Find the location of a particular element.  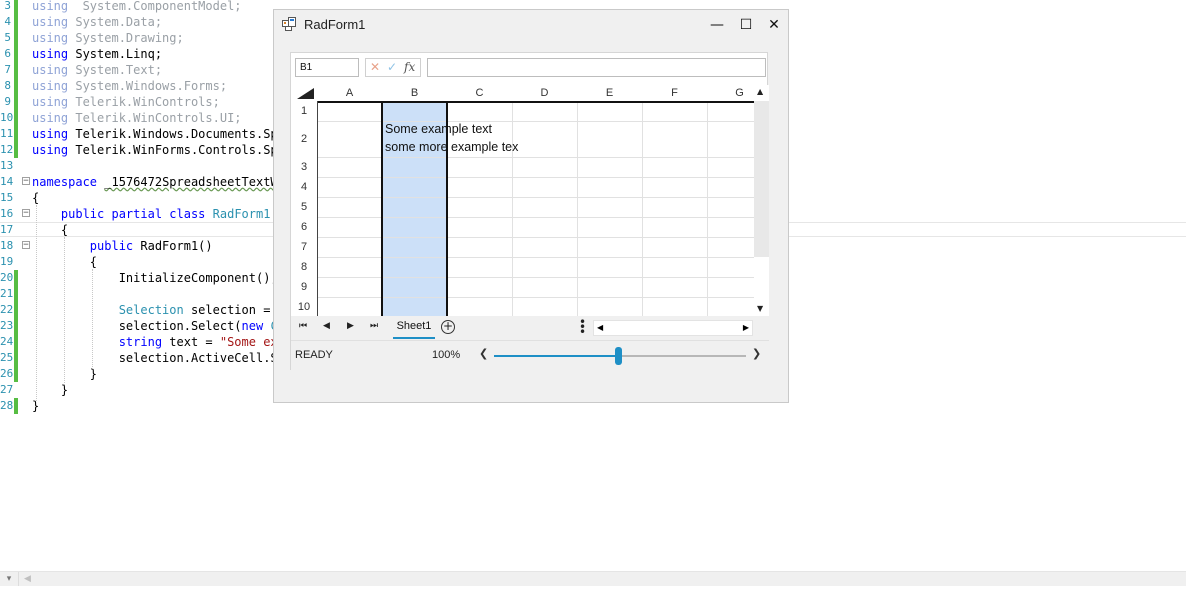

sheet-tab-bar: ⏮ ◀ ▶ ⏭ Sheet1 + • • • ◀ ▶ is located at coordinates (530, 328).